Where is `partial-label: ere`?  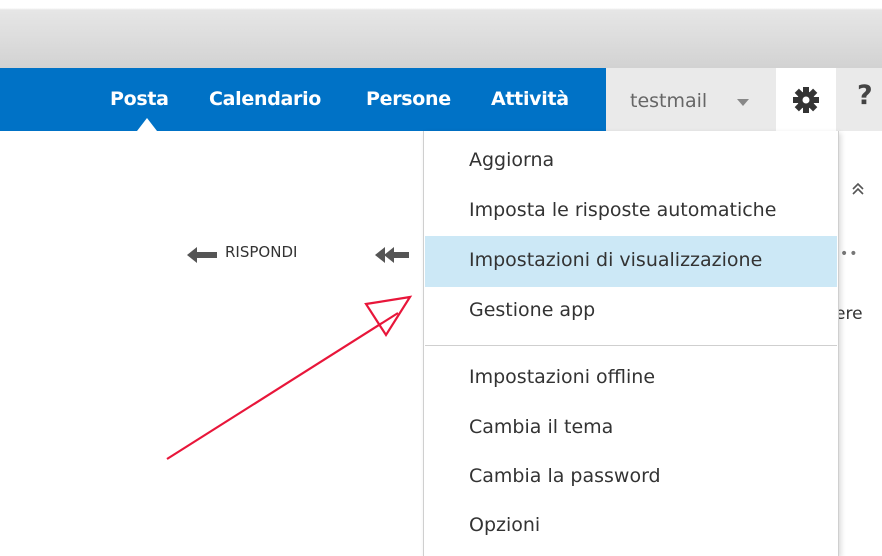
partial-label: ere is located at coordinates (849, 314).